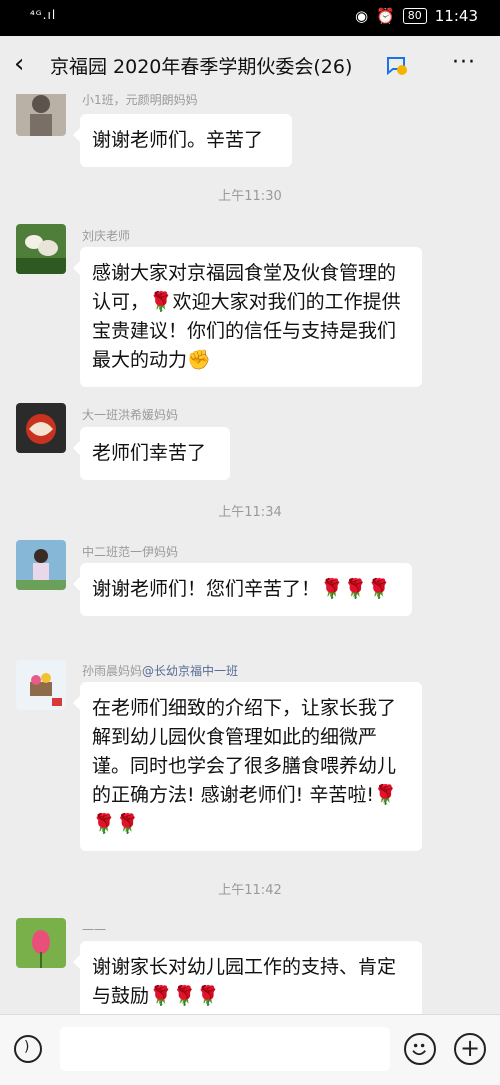 This screenshot has width=500, height=1085. Describe the element at coordinates (456, 16) in the screenshot. I see `clock: 11:43` at that location.